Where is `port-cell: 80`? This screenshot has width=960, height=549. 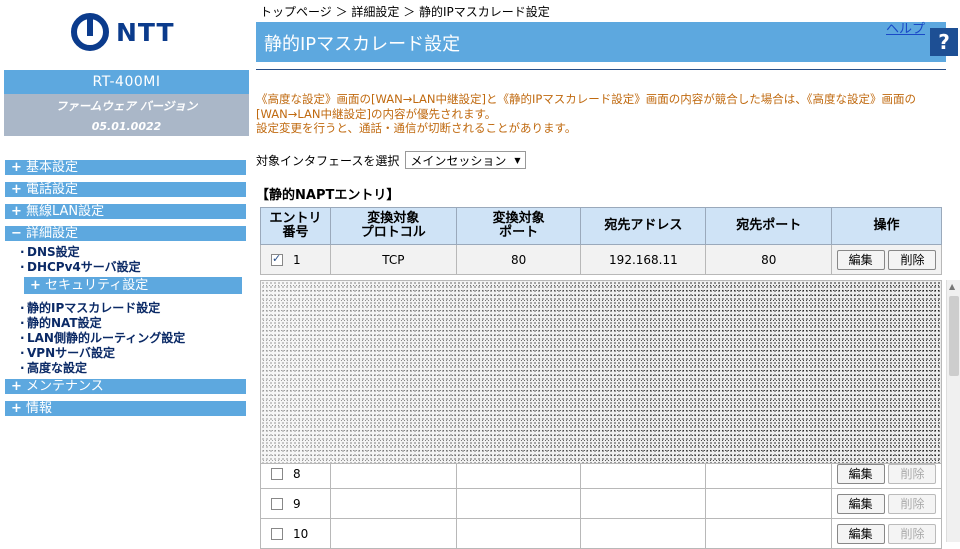
port-cell: 80 is located at coordinates (518, 259).